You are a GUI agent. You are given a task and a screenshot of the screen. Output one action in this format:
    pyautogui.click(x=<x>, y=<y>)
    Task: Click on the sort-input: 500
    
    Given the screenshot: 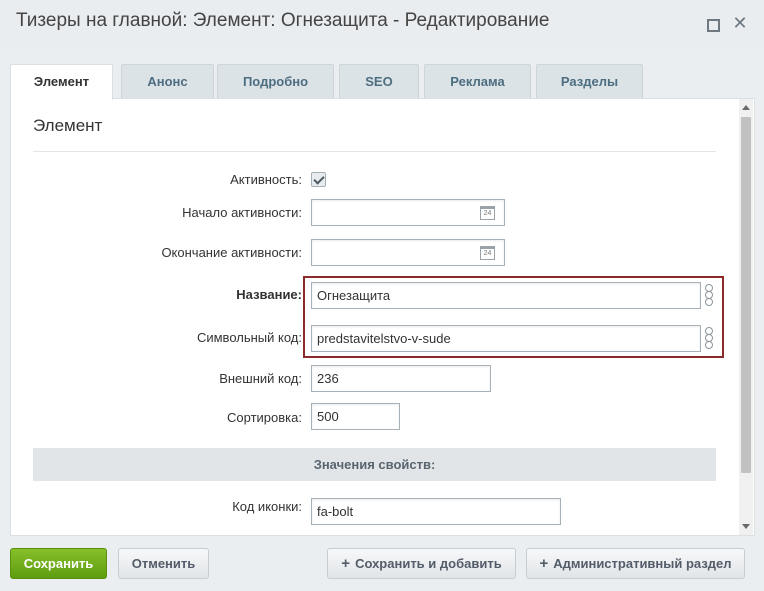 What is the action you would take?
    pyautogui.click(x=355, y=416)
    